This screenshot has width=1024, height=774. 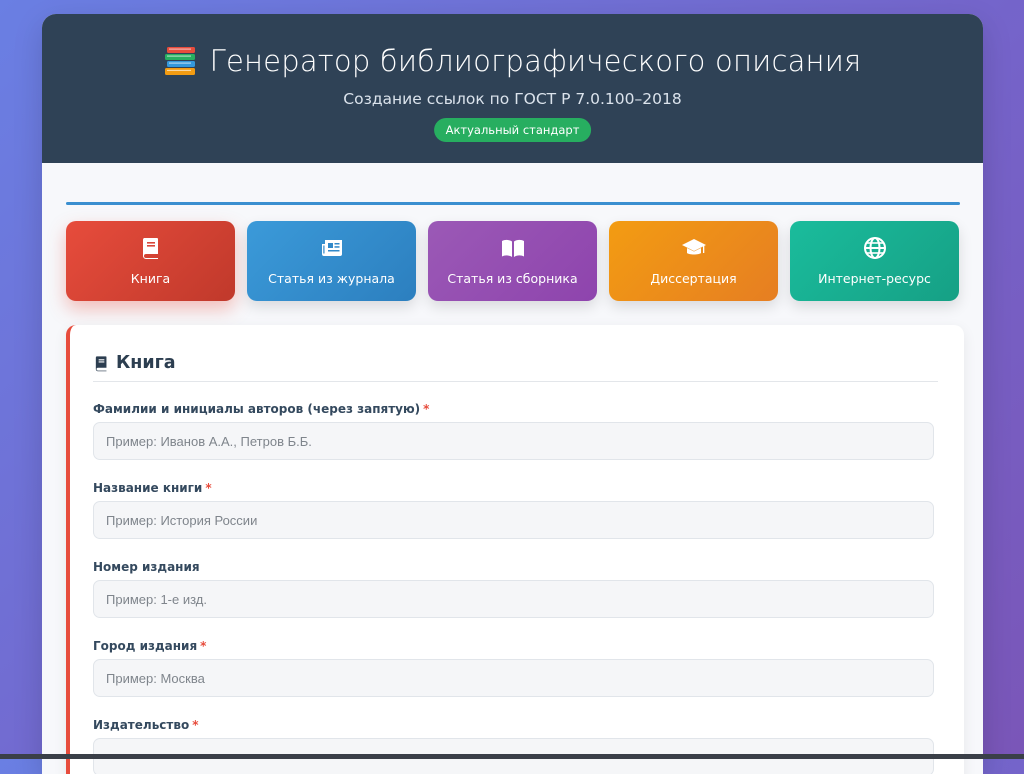 I want to click on title-label: Название книги *, so click(x=152, y=488).